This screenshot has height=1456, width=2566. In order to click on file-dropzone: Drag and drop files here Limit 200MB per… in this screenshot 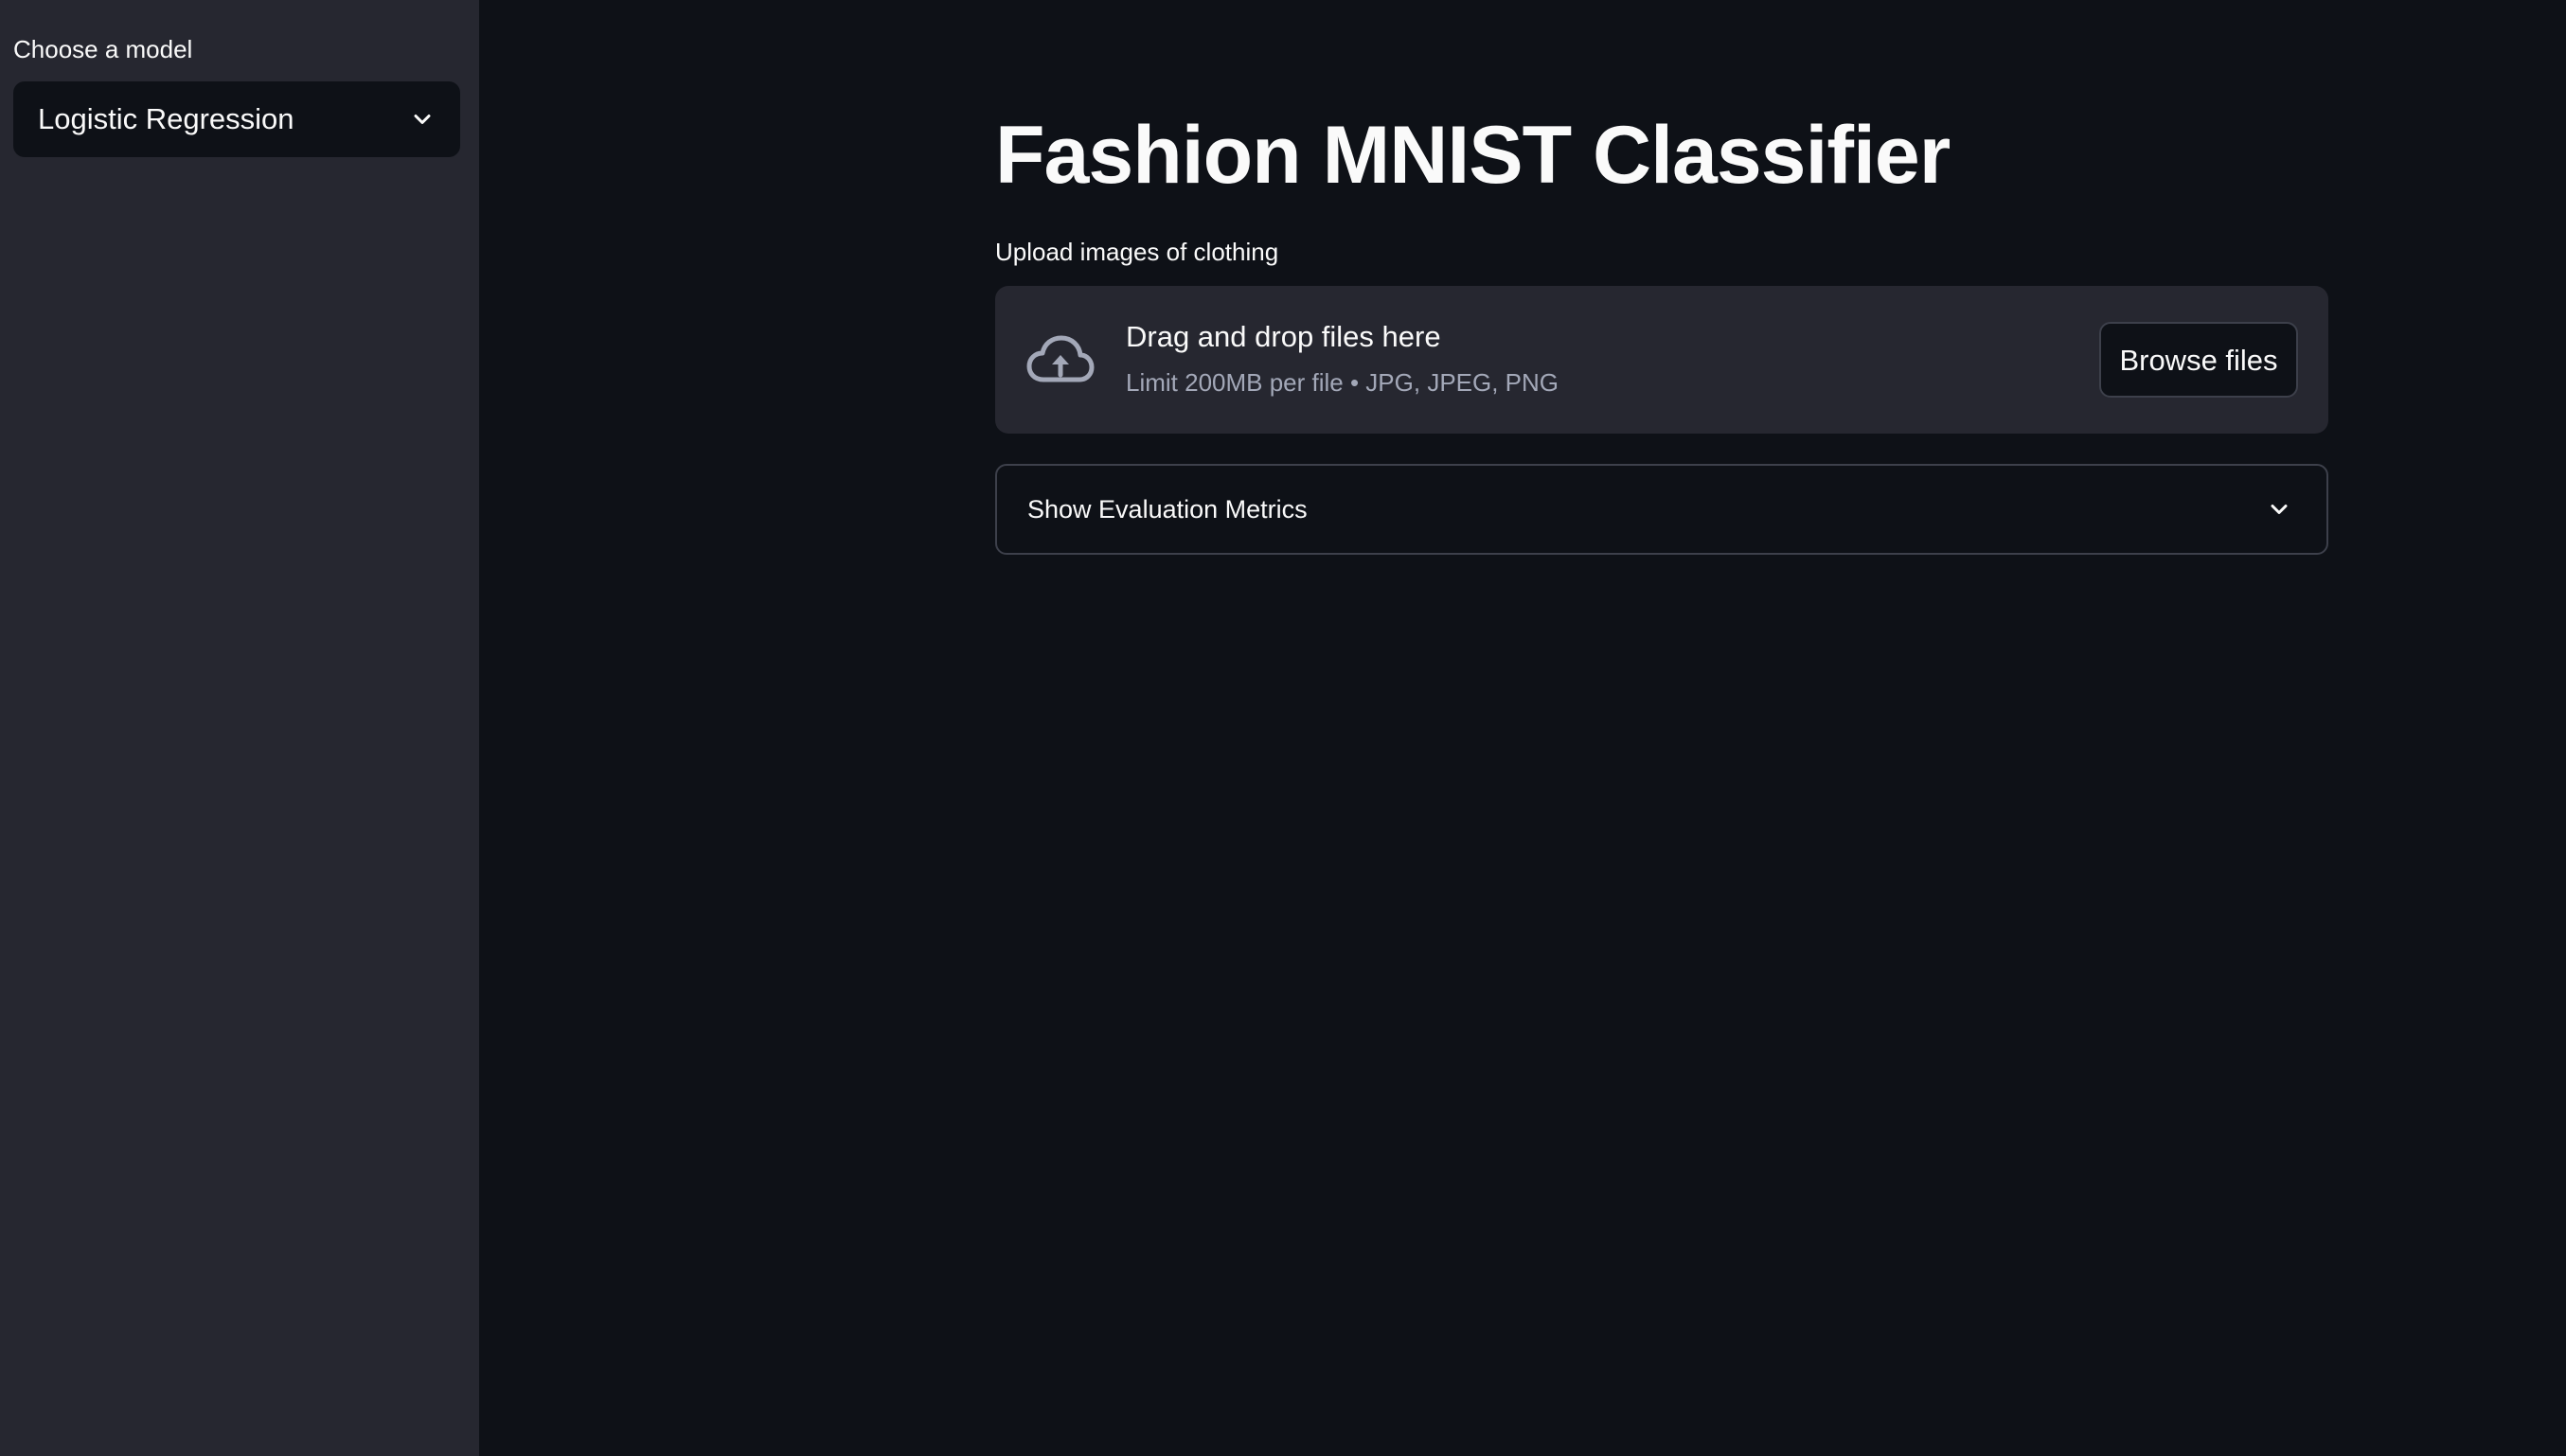, I will do `click(1662, 360)`.